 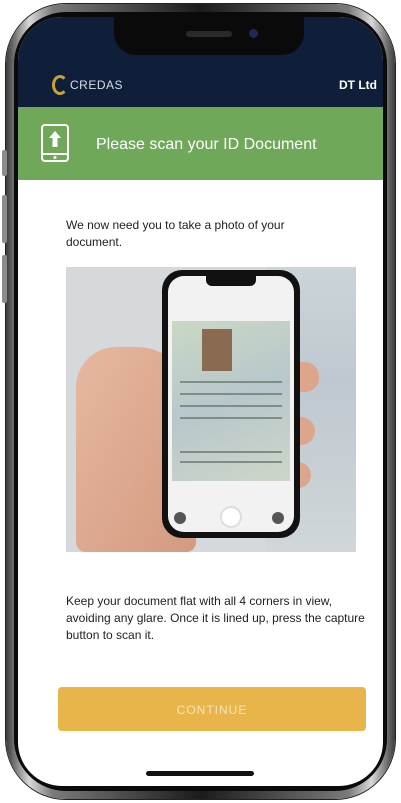 What do you see at coordinates (253, 33) in the screenshot?
I see `front-camera` at bounding box center [253, 33].